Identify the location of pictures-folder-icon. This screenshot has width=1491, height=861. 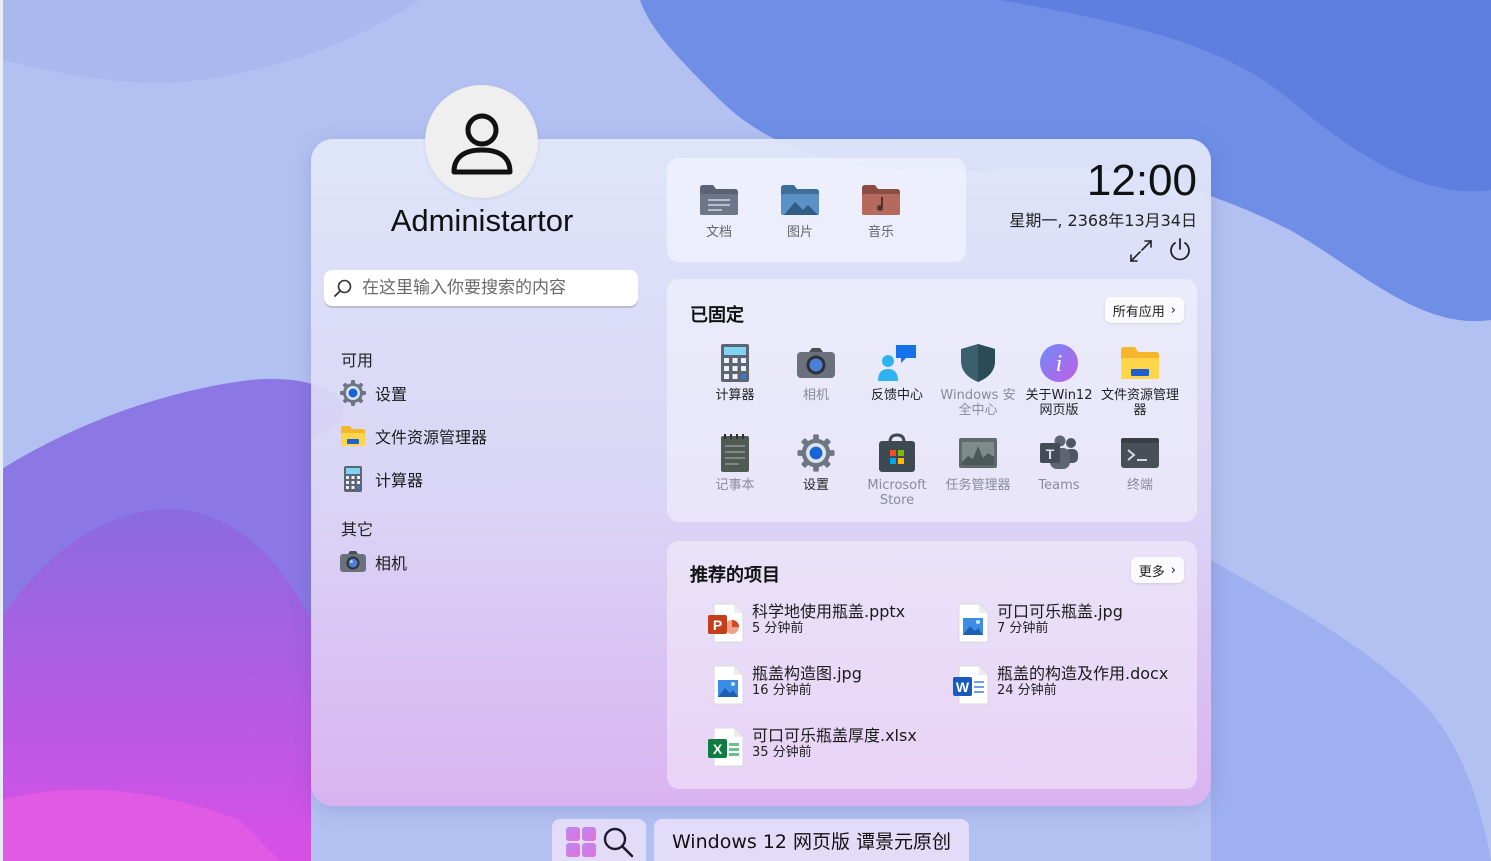
(800, 200).